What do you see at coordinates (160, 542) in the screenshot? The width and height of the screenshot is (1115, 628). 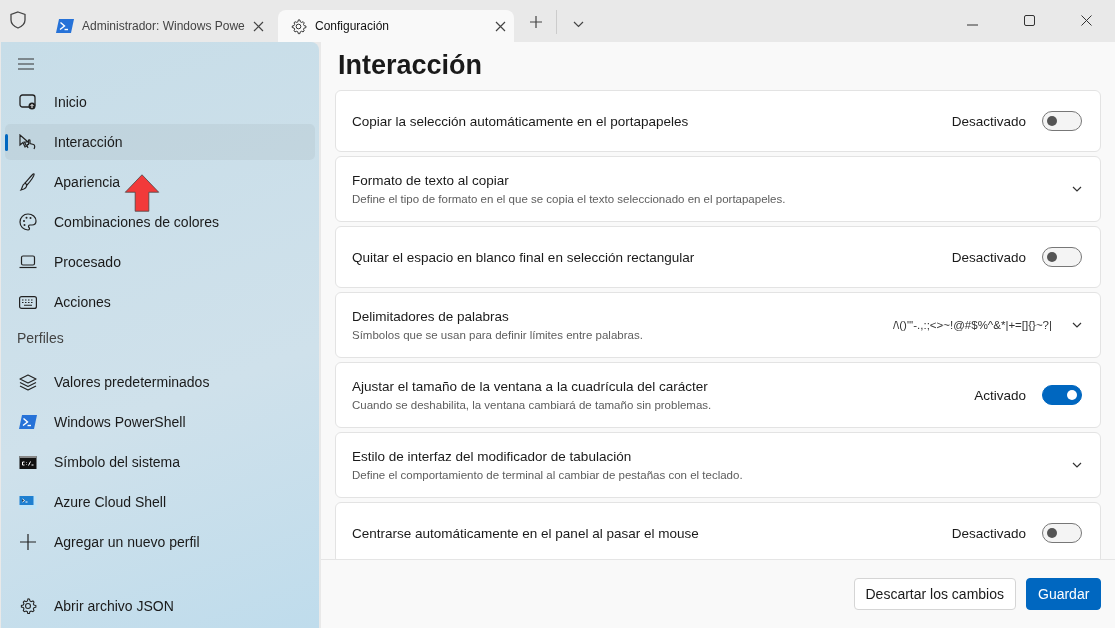 I see `nav-item: Agregar un nuevo perfil` at bounding box center [160, 542].